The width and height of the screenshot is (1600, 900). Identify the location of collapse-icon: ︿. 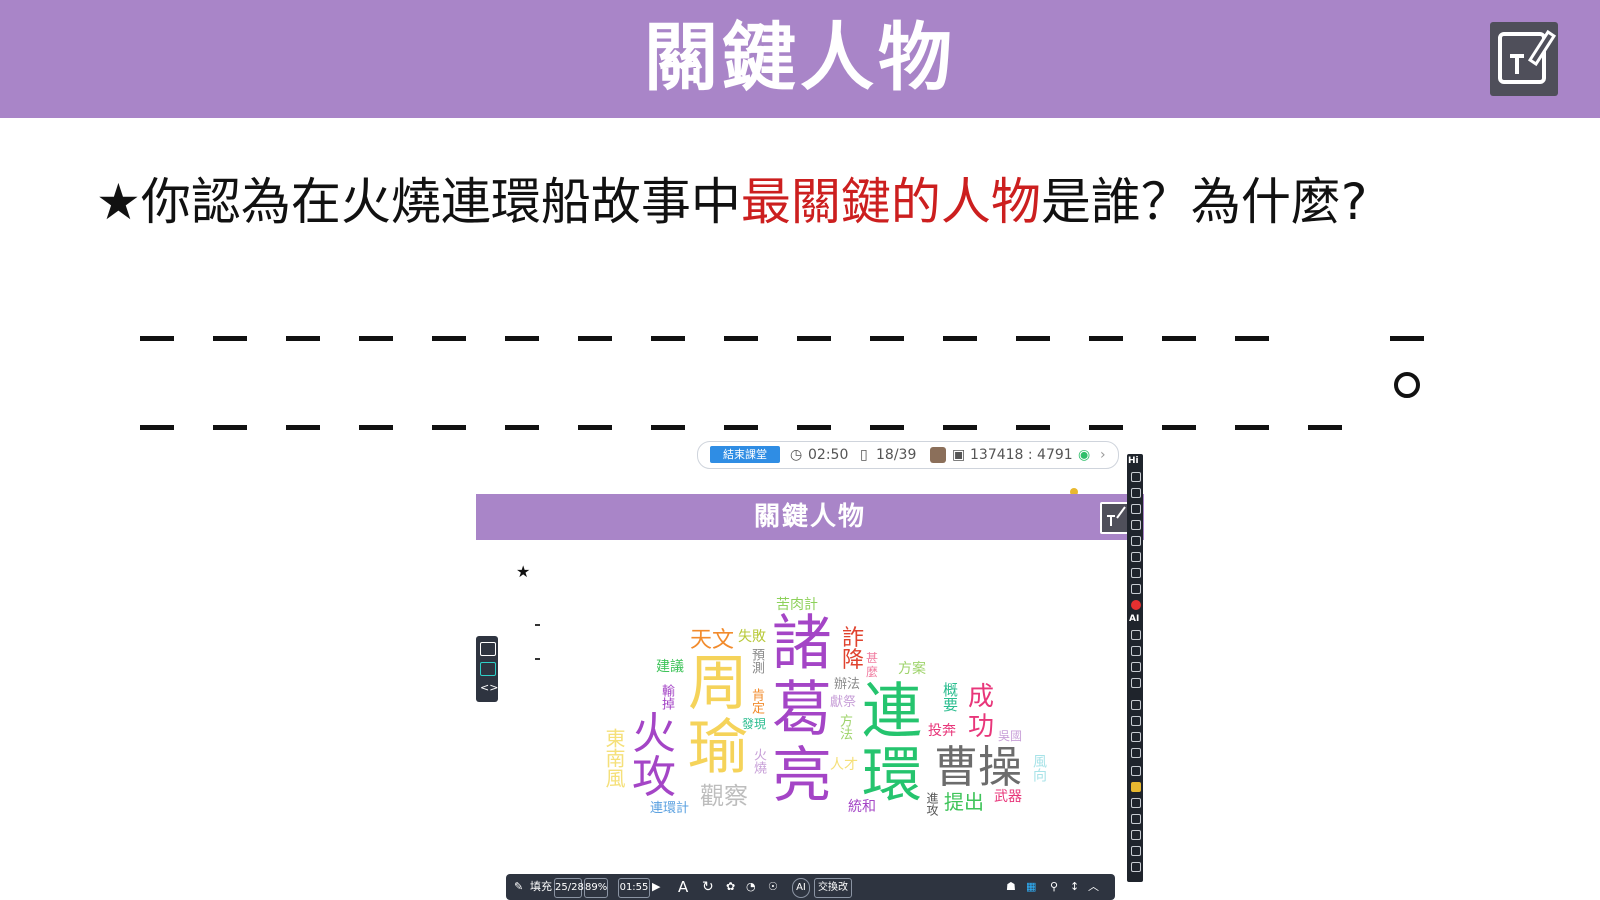
(1093, 887).